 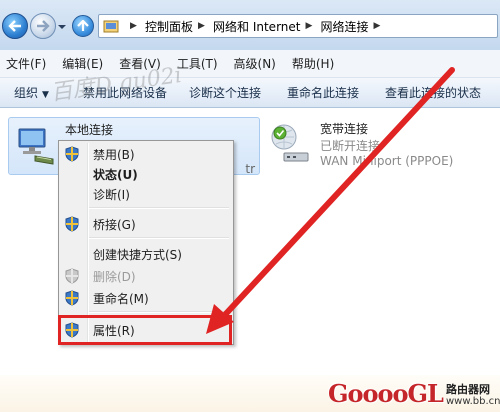 What do you see at coordinates (473, 401) in the screenshot?
I see `logo-domain: www.bb.cn` at bounding box center [473, 401].